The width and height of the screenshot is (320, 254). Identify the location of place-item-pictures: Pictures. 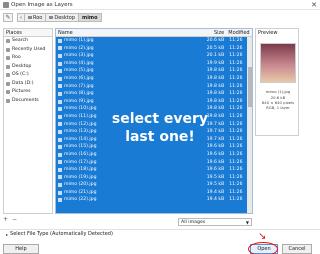
(28, 92).